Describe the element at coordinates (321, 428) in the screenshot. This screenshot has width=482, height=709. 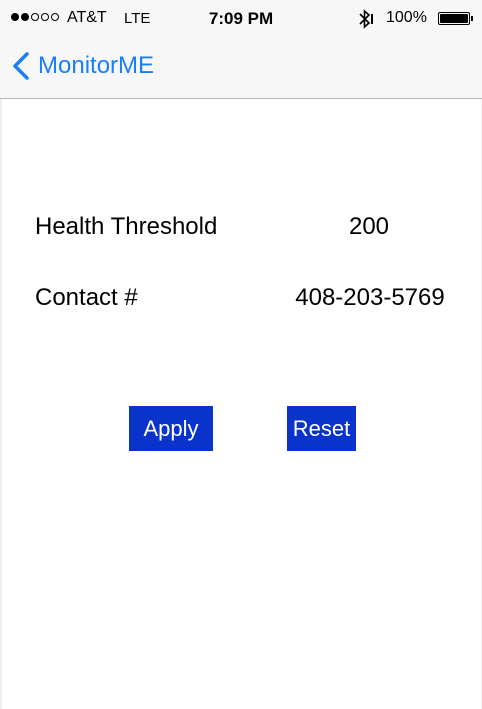
I see `reset-button: Reset` at that location.